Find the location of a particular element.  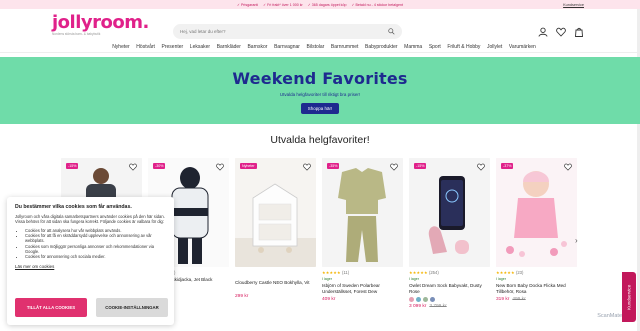

product-photo-bookshelf is located at coordinates (275, 212).